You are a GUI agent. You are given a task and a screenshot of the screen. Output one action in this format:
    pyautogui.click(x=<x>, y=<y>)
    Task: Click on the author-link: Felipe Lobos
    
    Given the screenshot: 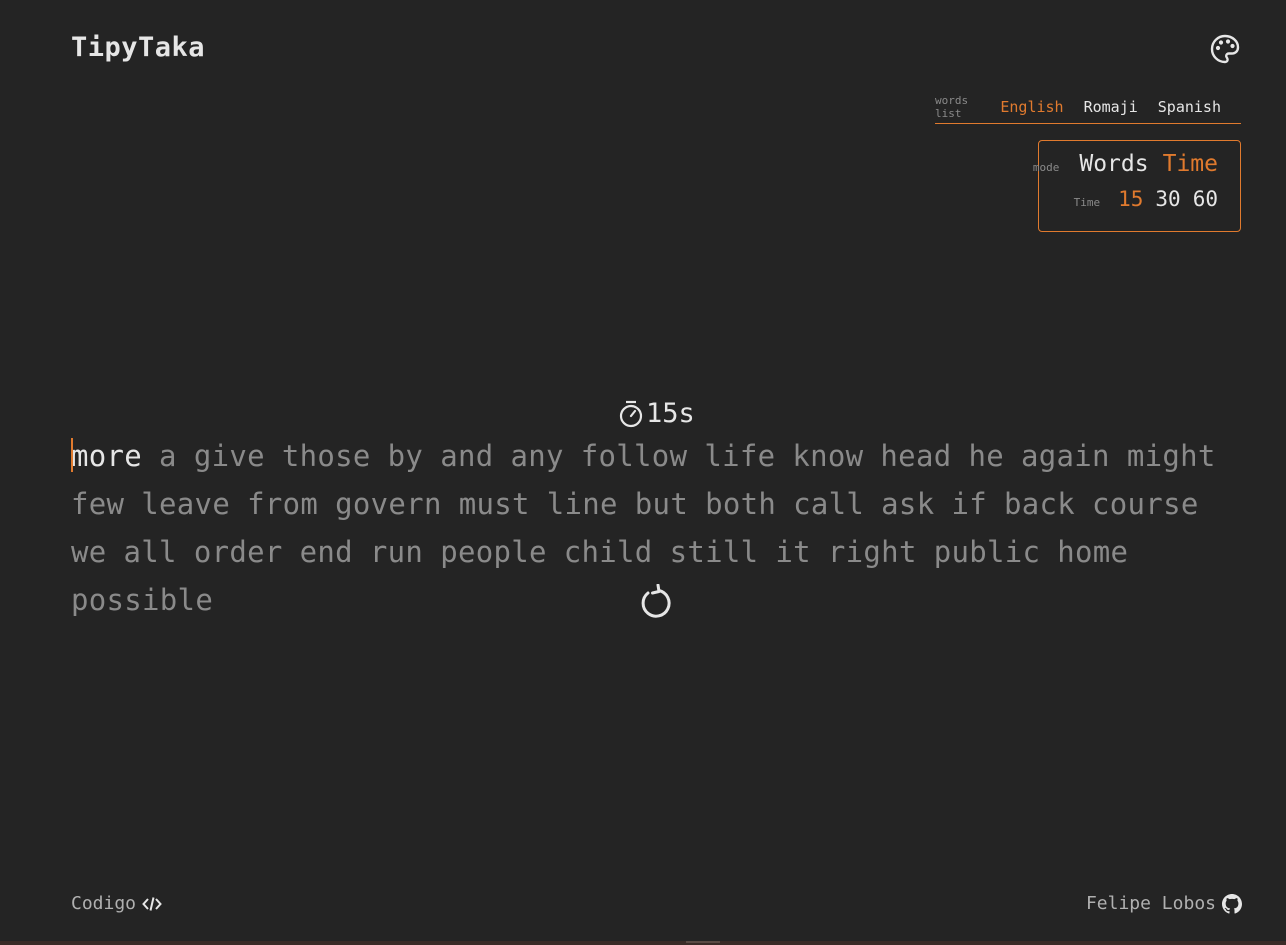 What is the action you would take?
    pyautogui.click(x=1164, y=903)
    